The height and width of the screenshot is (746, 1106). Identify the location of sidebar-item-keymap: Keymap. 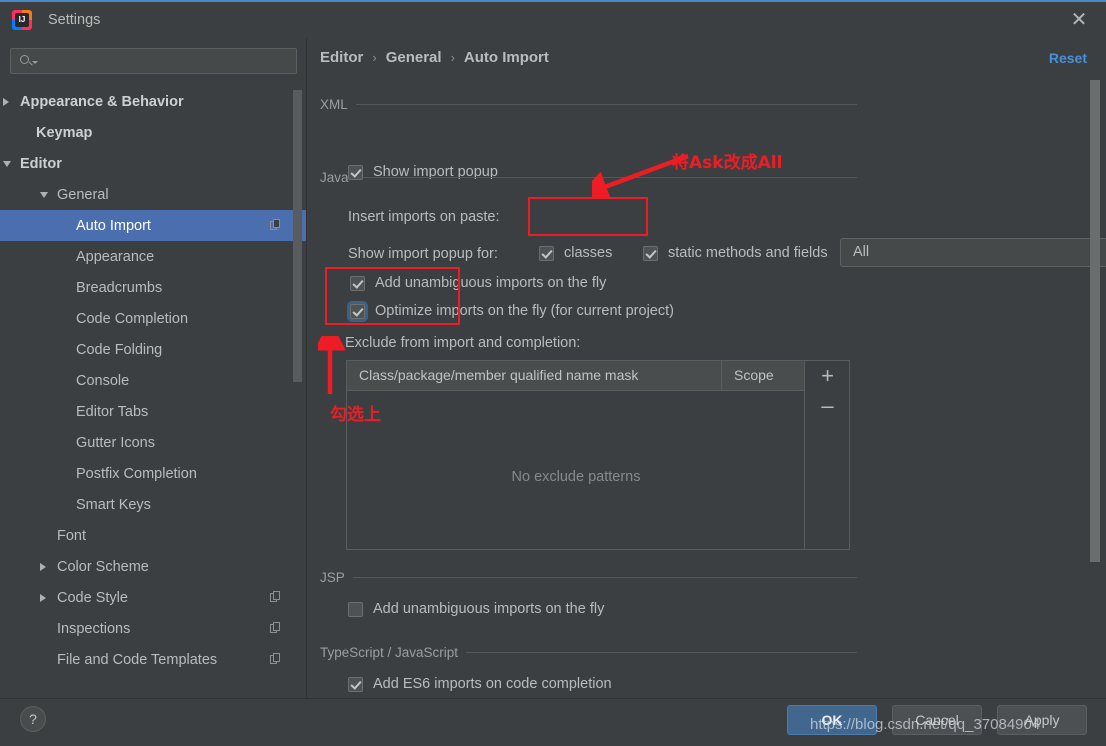
(153, 132).